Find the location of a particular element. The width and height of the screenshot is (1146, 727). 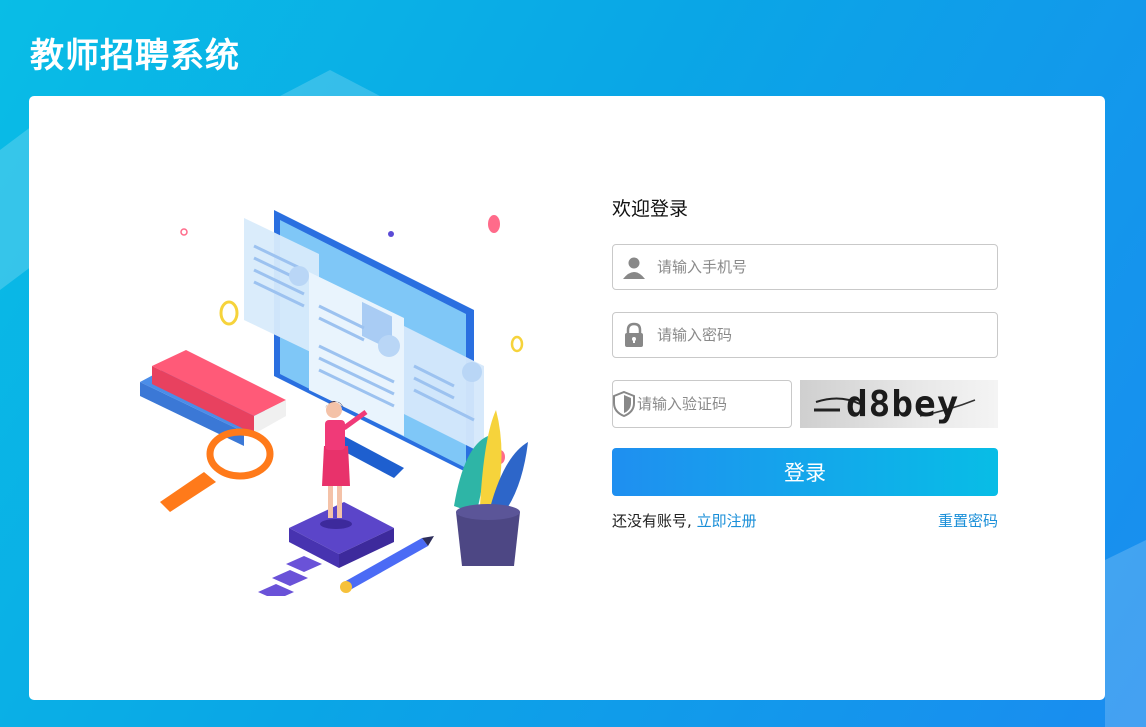

app-title: 教师招聘系统 is located at coordinates (135, 56).